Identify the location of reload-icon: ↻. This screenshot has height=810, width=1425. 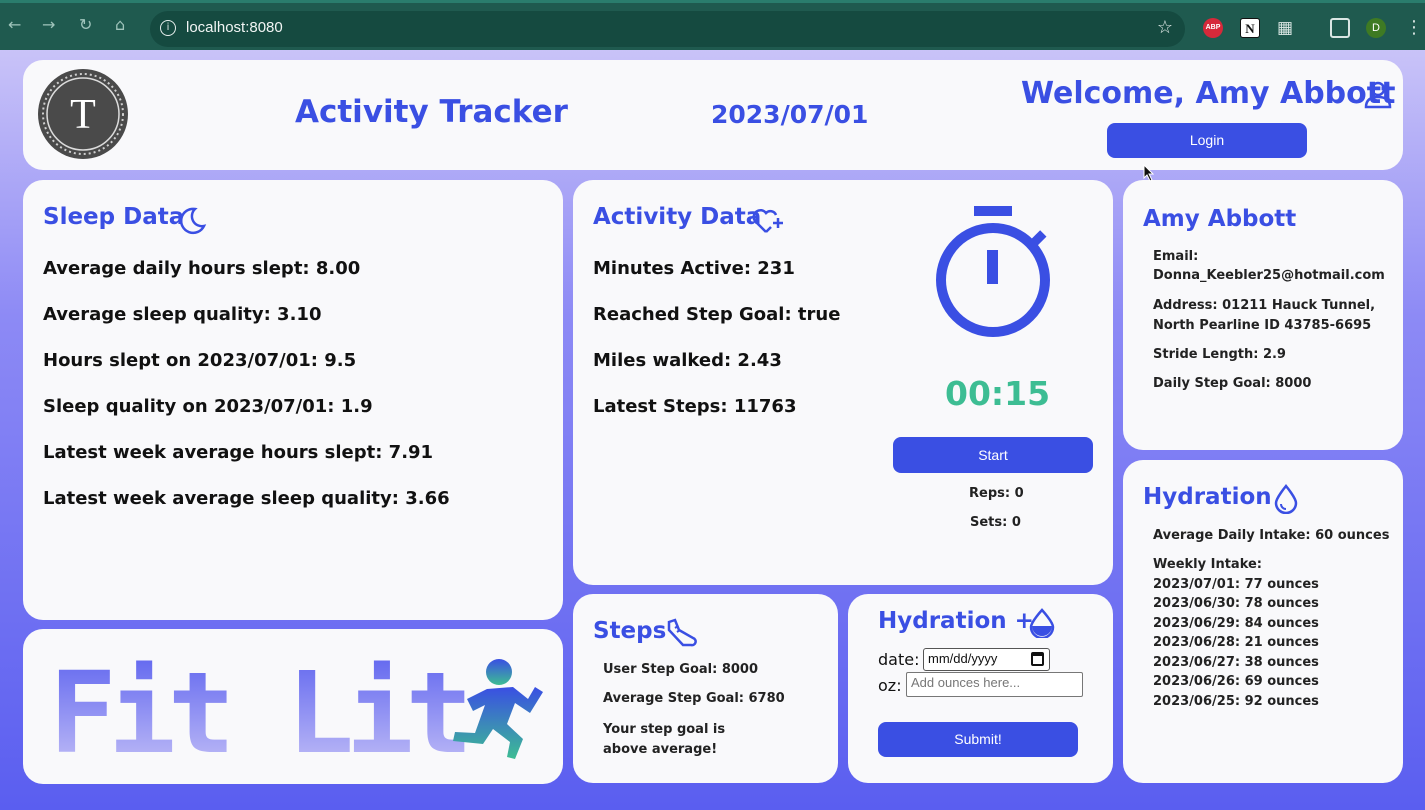
(85, 24).